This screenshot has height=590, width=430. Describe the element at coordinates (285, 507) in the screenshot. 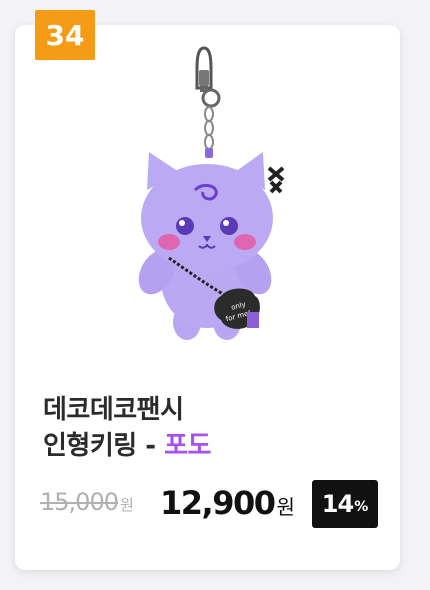

I see `sale-price-unit: 원` at that location.